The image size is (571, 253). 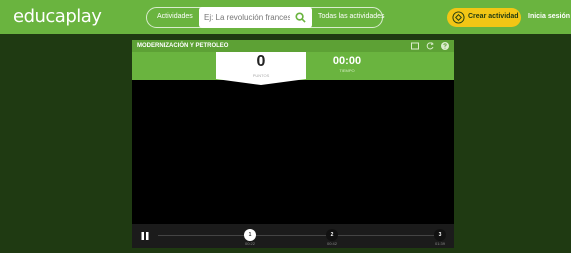 I want to click on activity-title: MODERNIZACIÓN Y PETROLEO, so click(x=183, y=46).